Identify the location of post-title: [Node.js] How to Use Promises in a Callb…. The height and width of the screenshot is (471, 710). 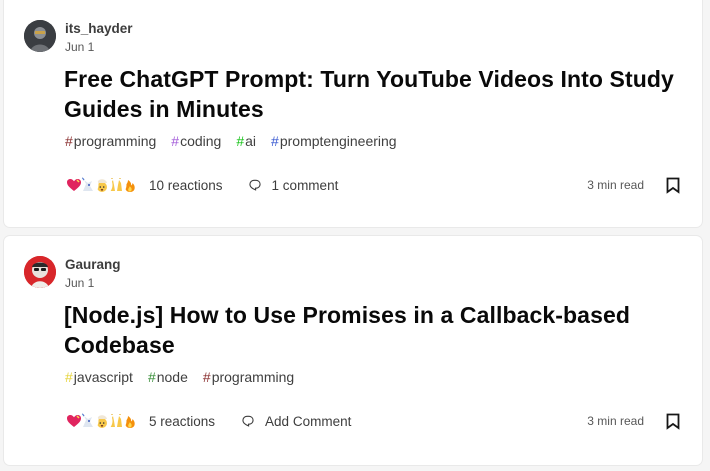
(379, 330).